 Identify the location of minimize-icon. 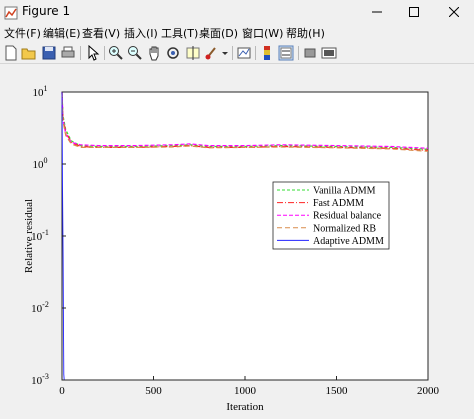
(377, 12).